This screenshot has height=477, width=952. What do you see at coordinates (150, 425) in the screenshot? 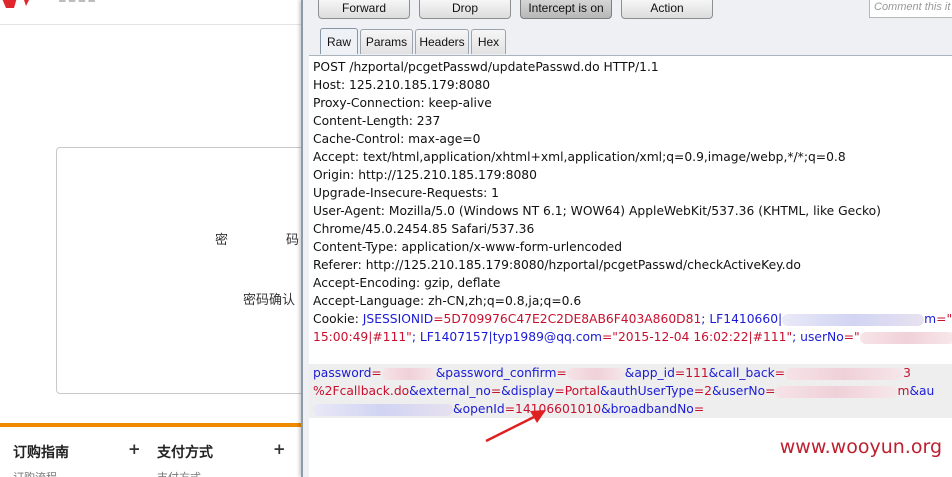
I see `footer-accent-bar` at bounding box center [150, 425].